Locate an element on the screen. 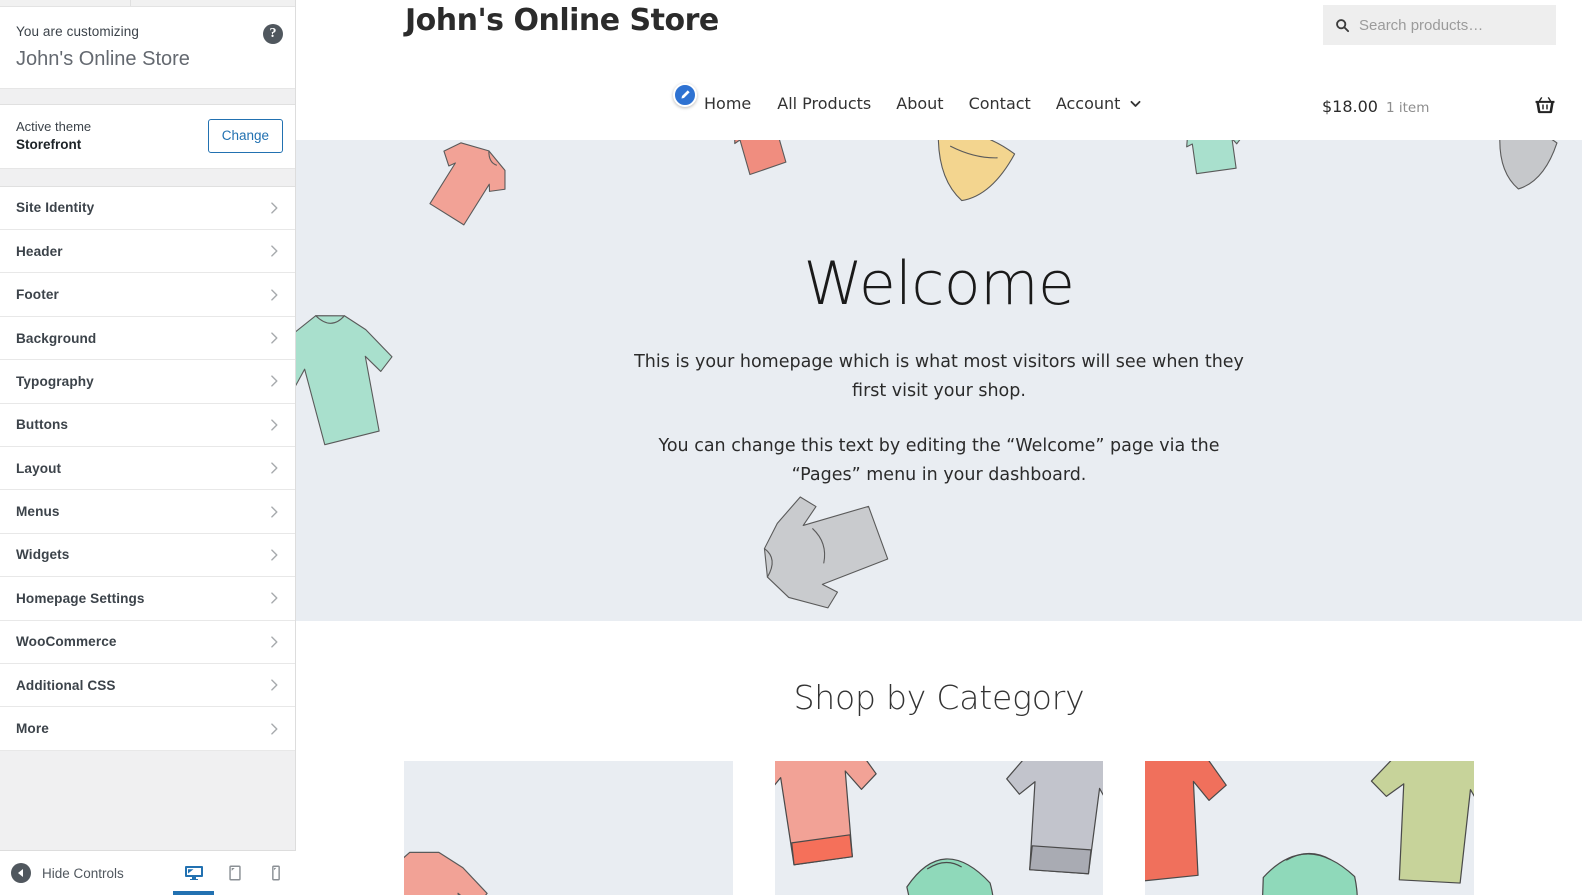 The width and height of the screenshot is (1582, 895). hide-controls-label: Hide Controls is located at coordinates (83, 873).